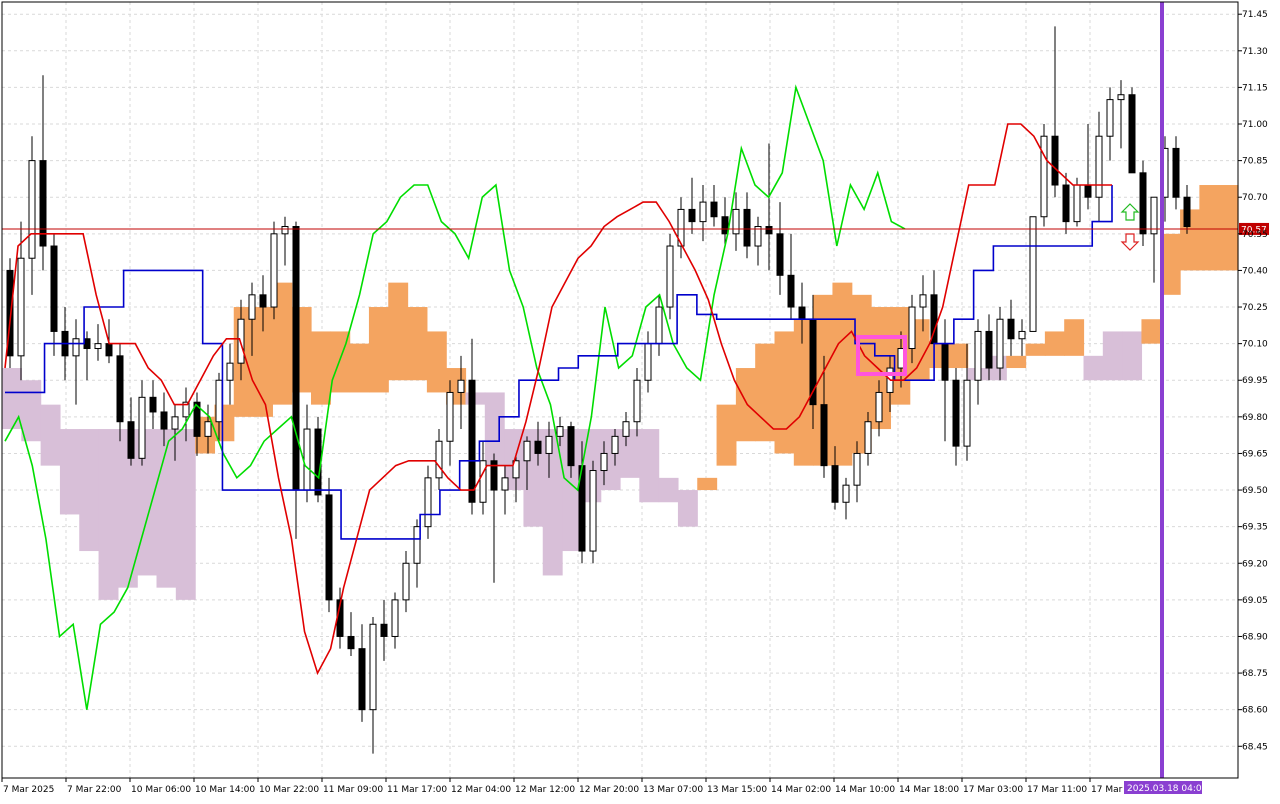 The height and width of the screenshot is (804, 1280). Describe the element at coordinates (1255, 637) in the screenshot. I see `price-tick-label: 68.90` at that location.